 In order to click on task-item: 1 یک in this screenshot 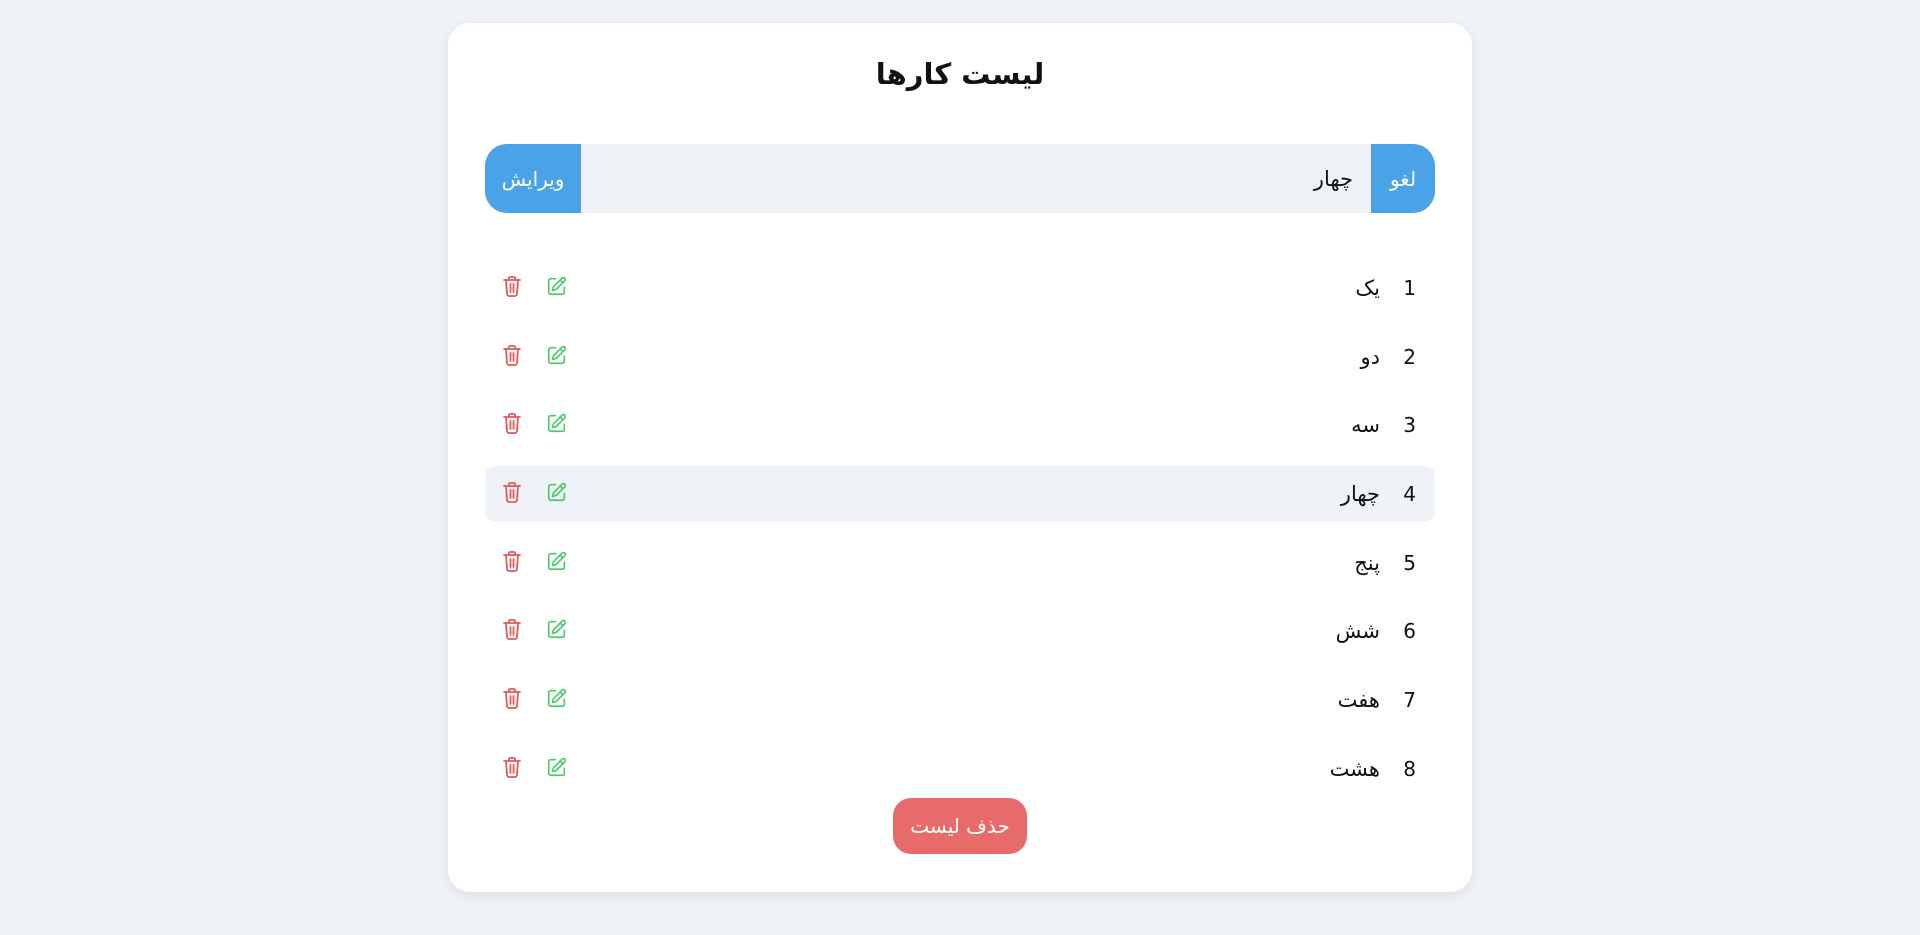, I will do `click(960, 288)`.